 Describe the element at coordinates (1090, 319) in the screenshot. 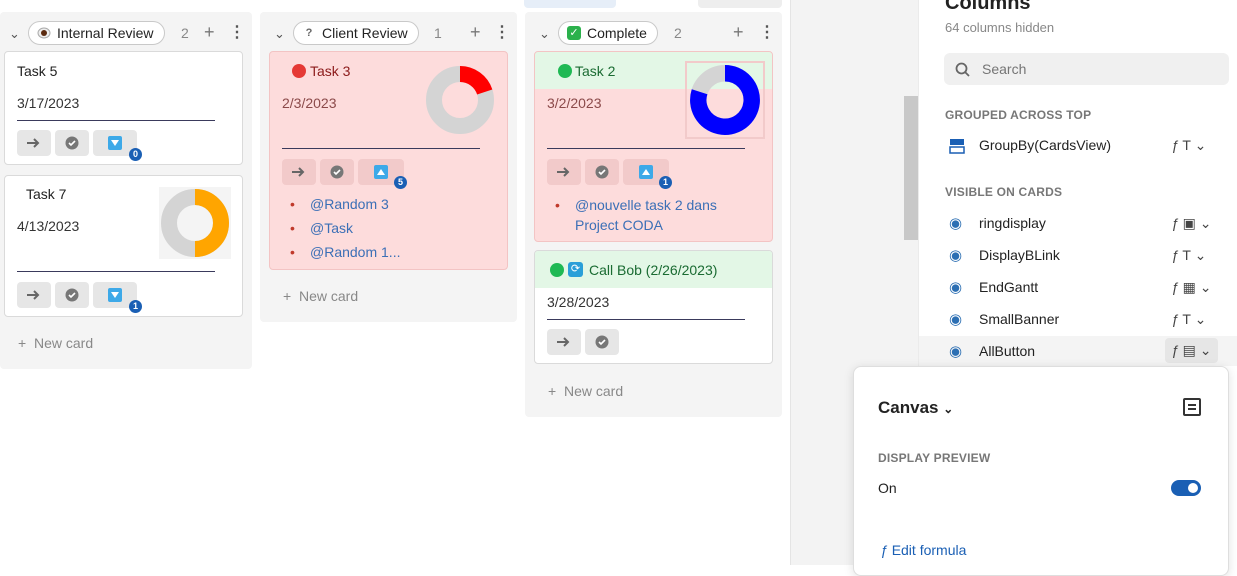

I see `visible-row-smallbanner: ◉ SmallBanner ƒ T ⌄` at that location.